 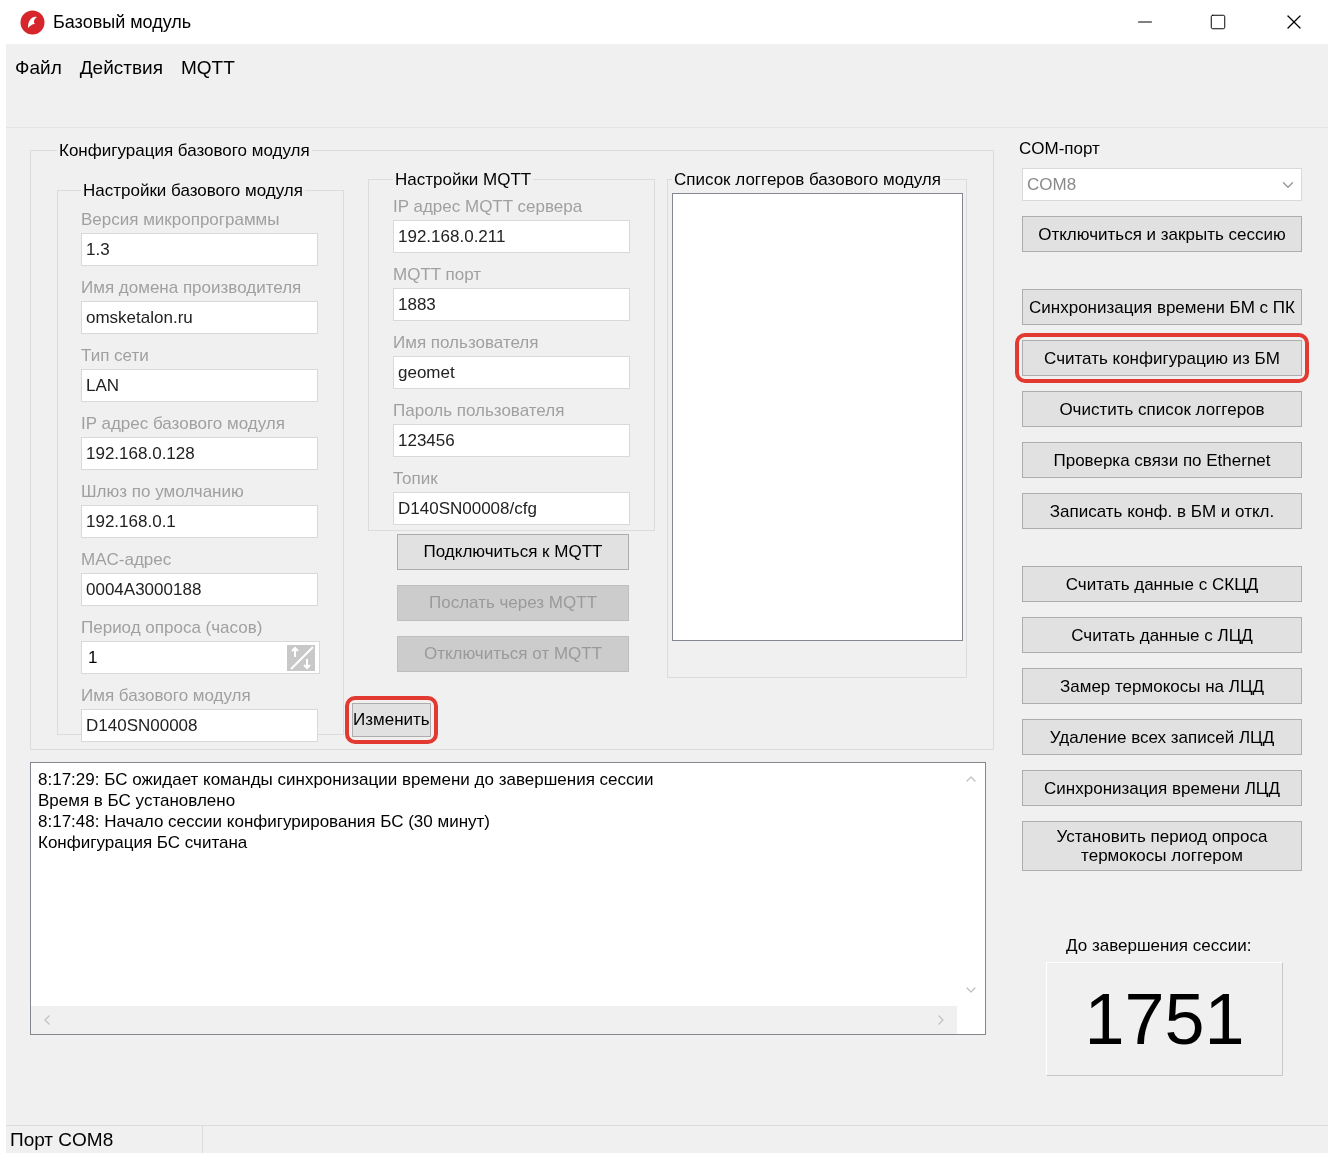 I want to click on text-field: omsketalon.ru, so click(x=199, y=317).